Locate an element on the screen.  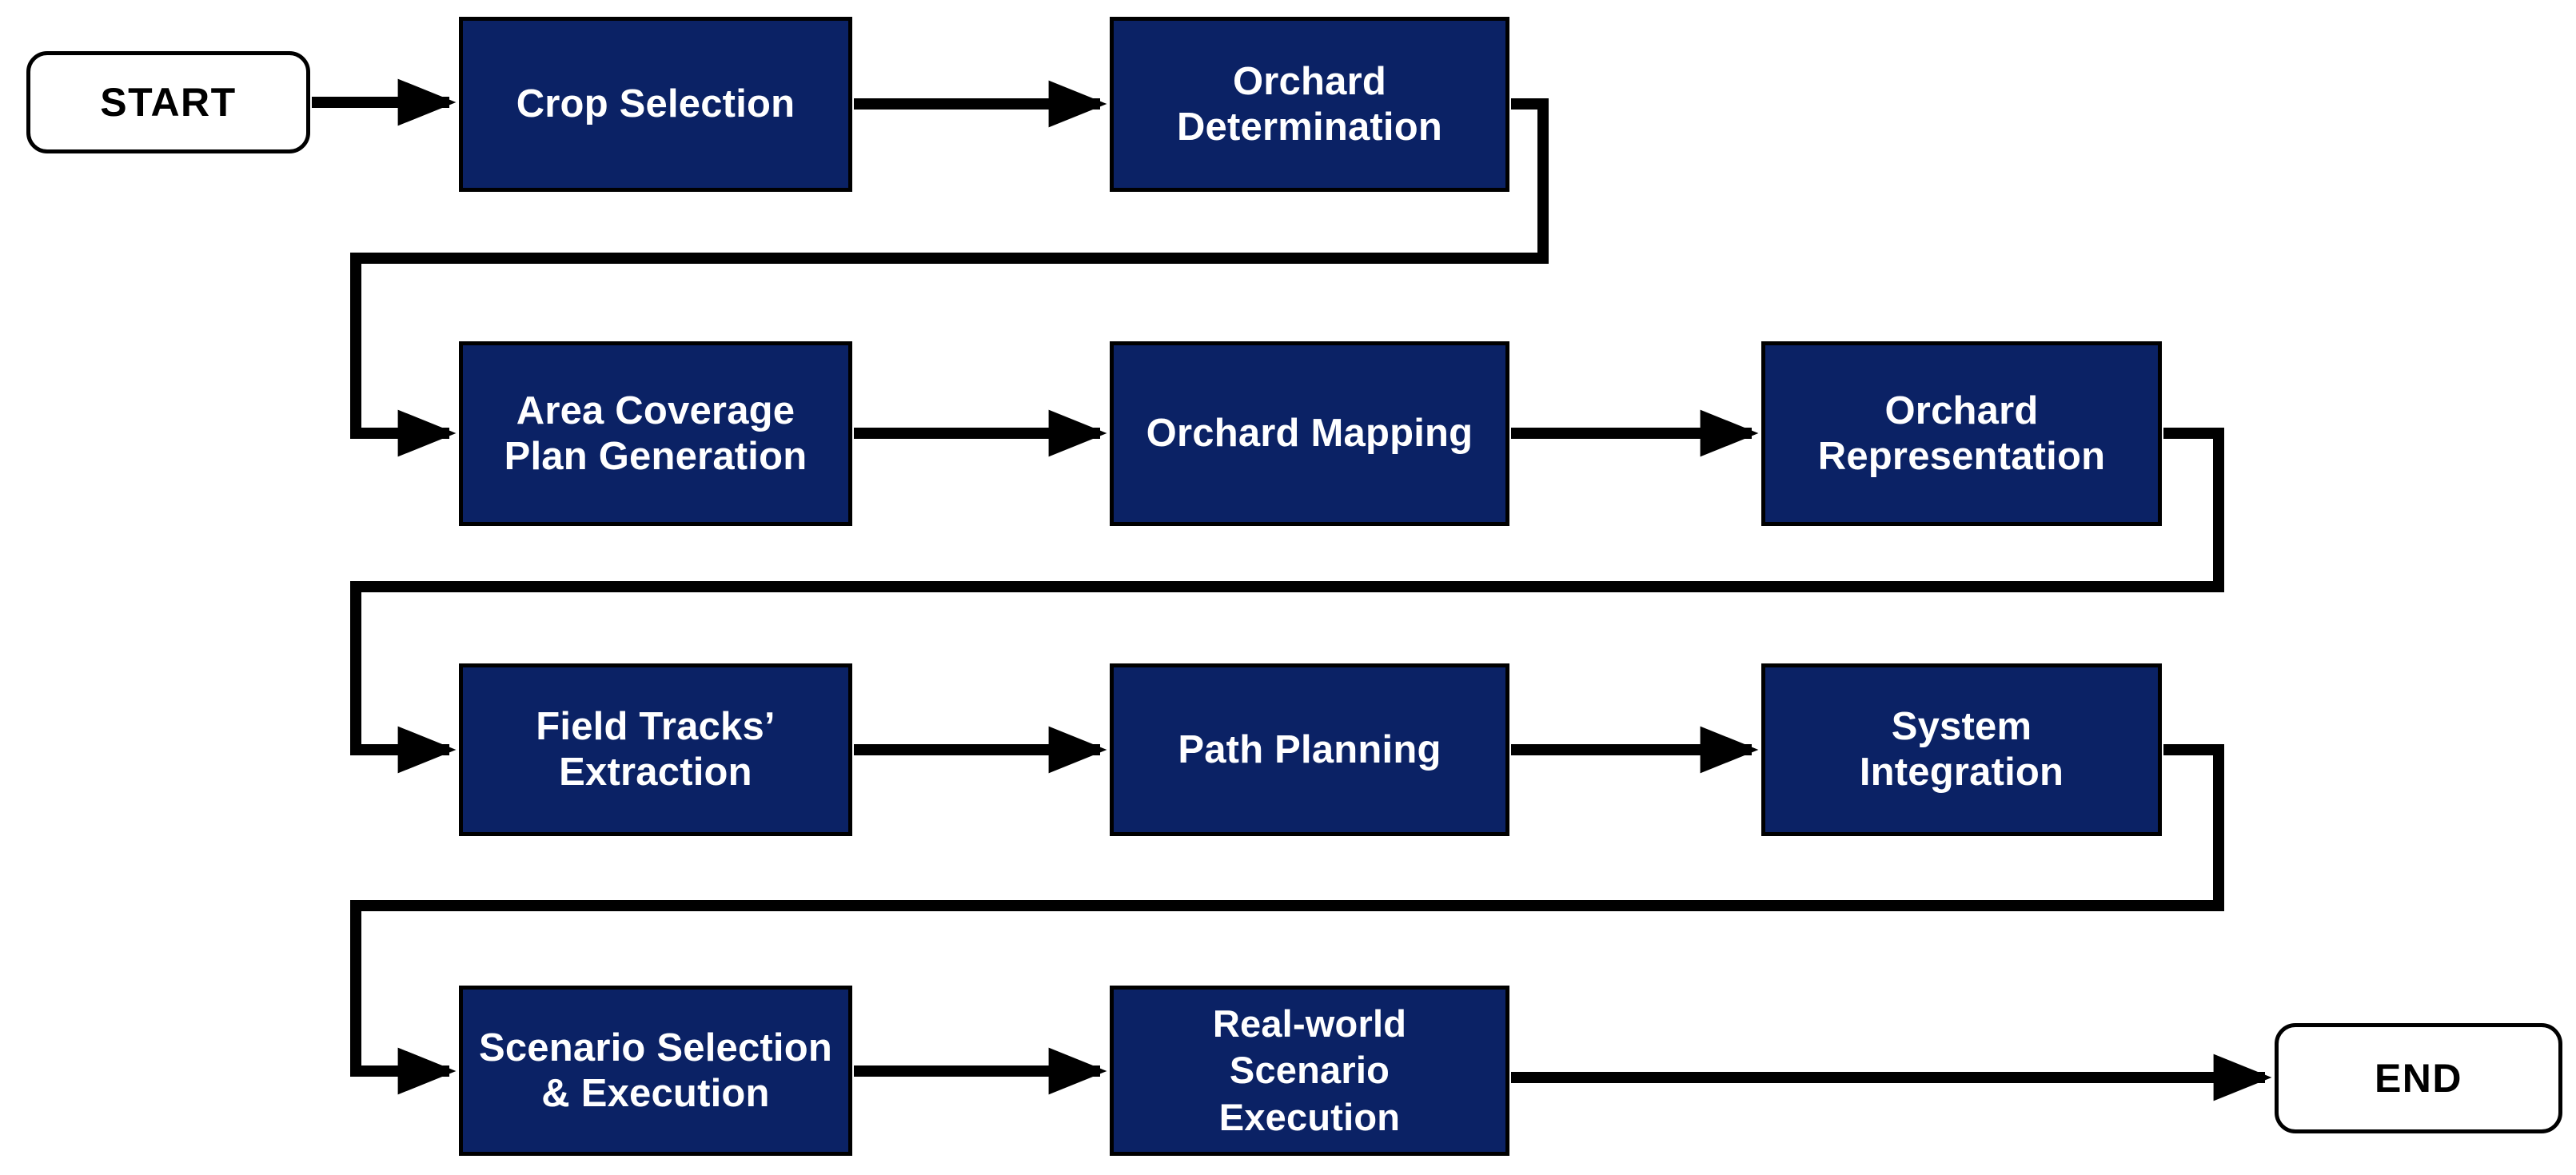
node-scenario-selection: Scenario Selection & Execution is located at coordinates (655, 1071).